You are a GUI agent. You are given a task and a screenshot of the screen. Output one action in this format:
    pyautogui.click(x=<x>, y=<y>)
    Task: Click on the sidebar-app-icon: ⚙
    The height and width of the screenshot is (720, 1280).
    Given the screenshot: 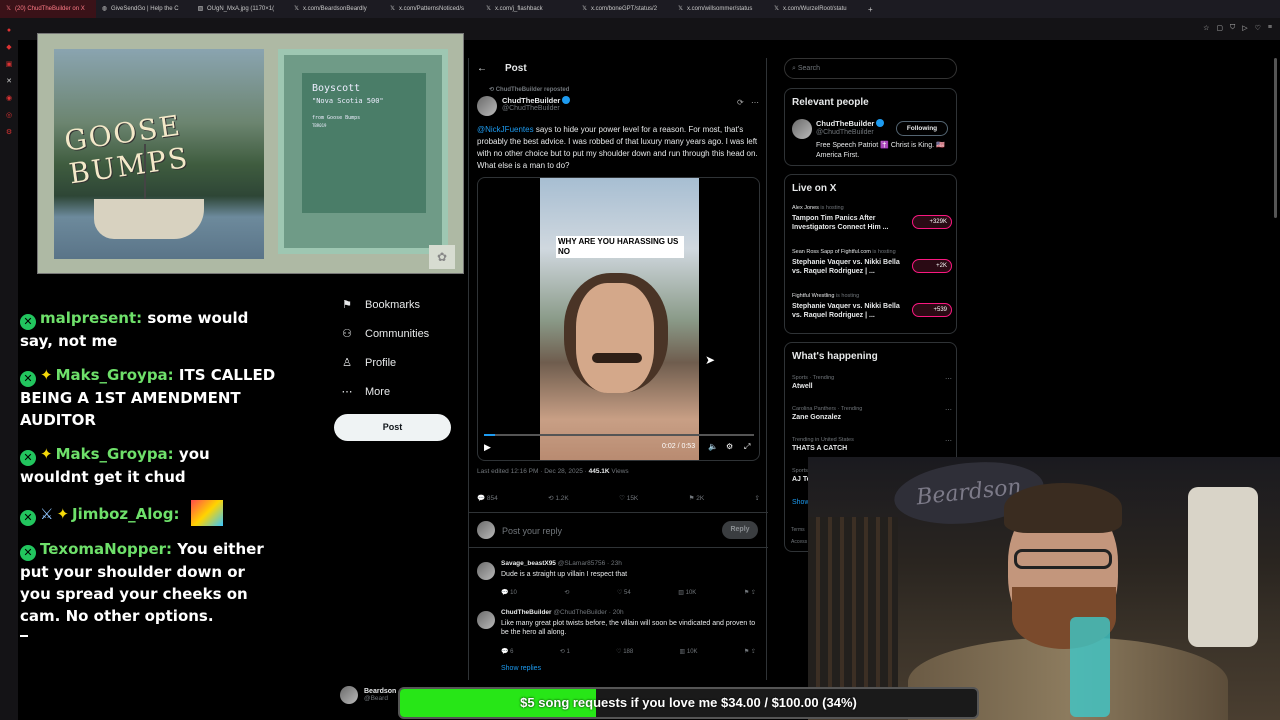 What is the action you would take?
    pyautogui.click(x=9, y=132)
    